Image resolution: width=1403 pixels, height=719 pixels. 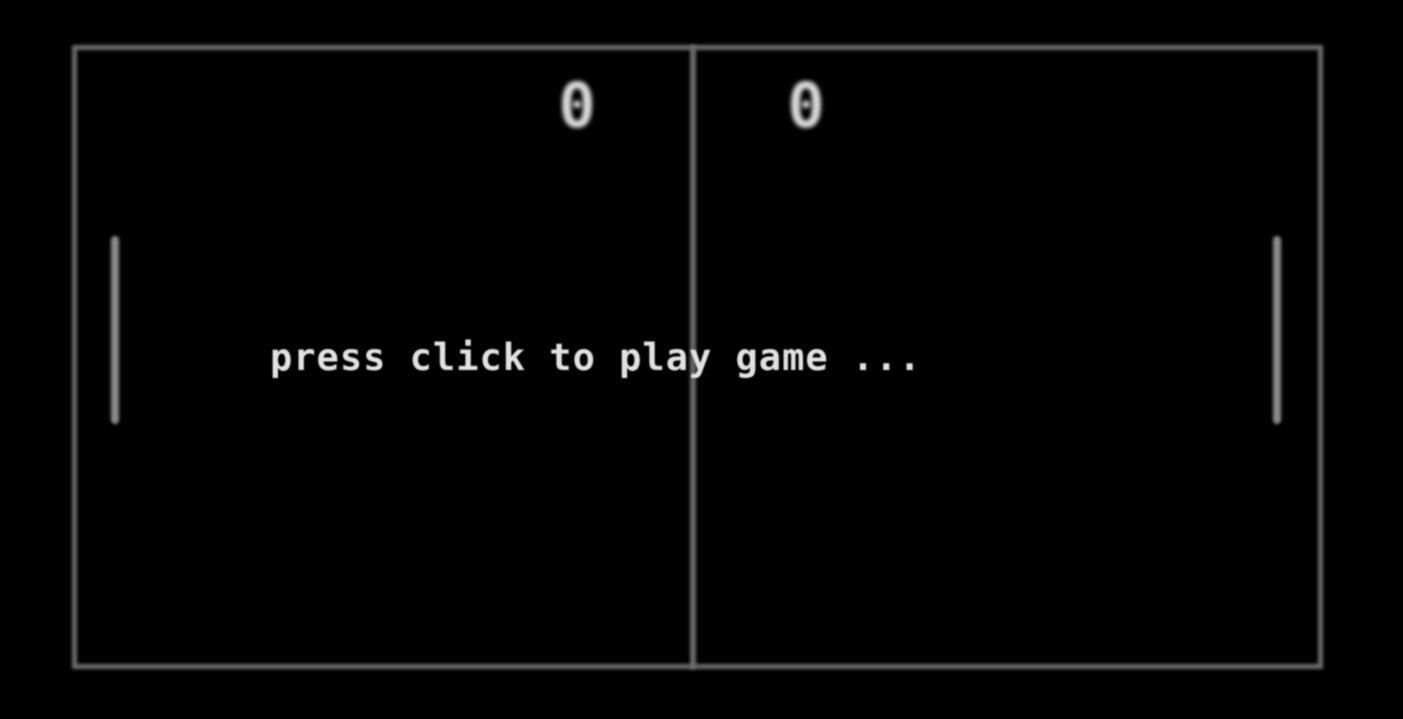 What do you see at coordinates (577, 105) in the screenshot?
I see `left-player-score: 0` at bounding box center [577, 105].